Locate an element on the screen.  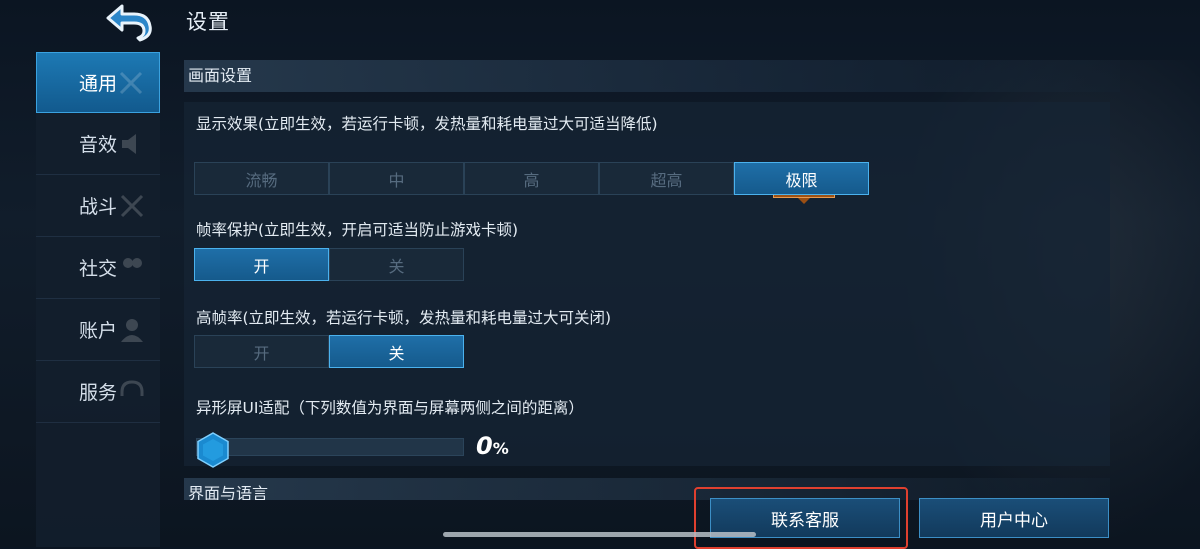
back-button is located at coordinates (128, 22).